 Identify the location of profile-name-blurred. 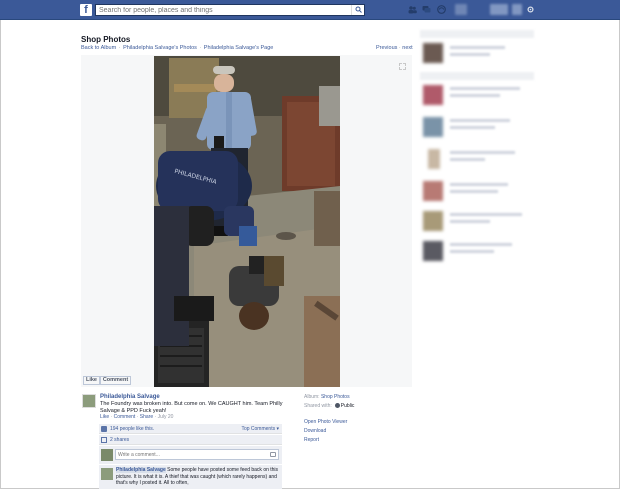
(499, 9).